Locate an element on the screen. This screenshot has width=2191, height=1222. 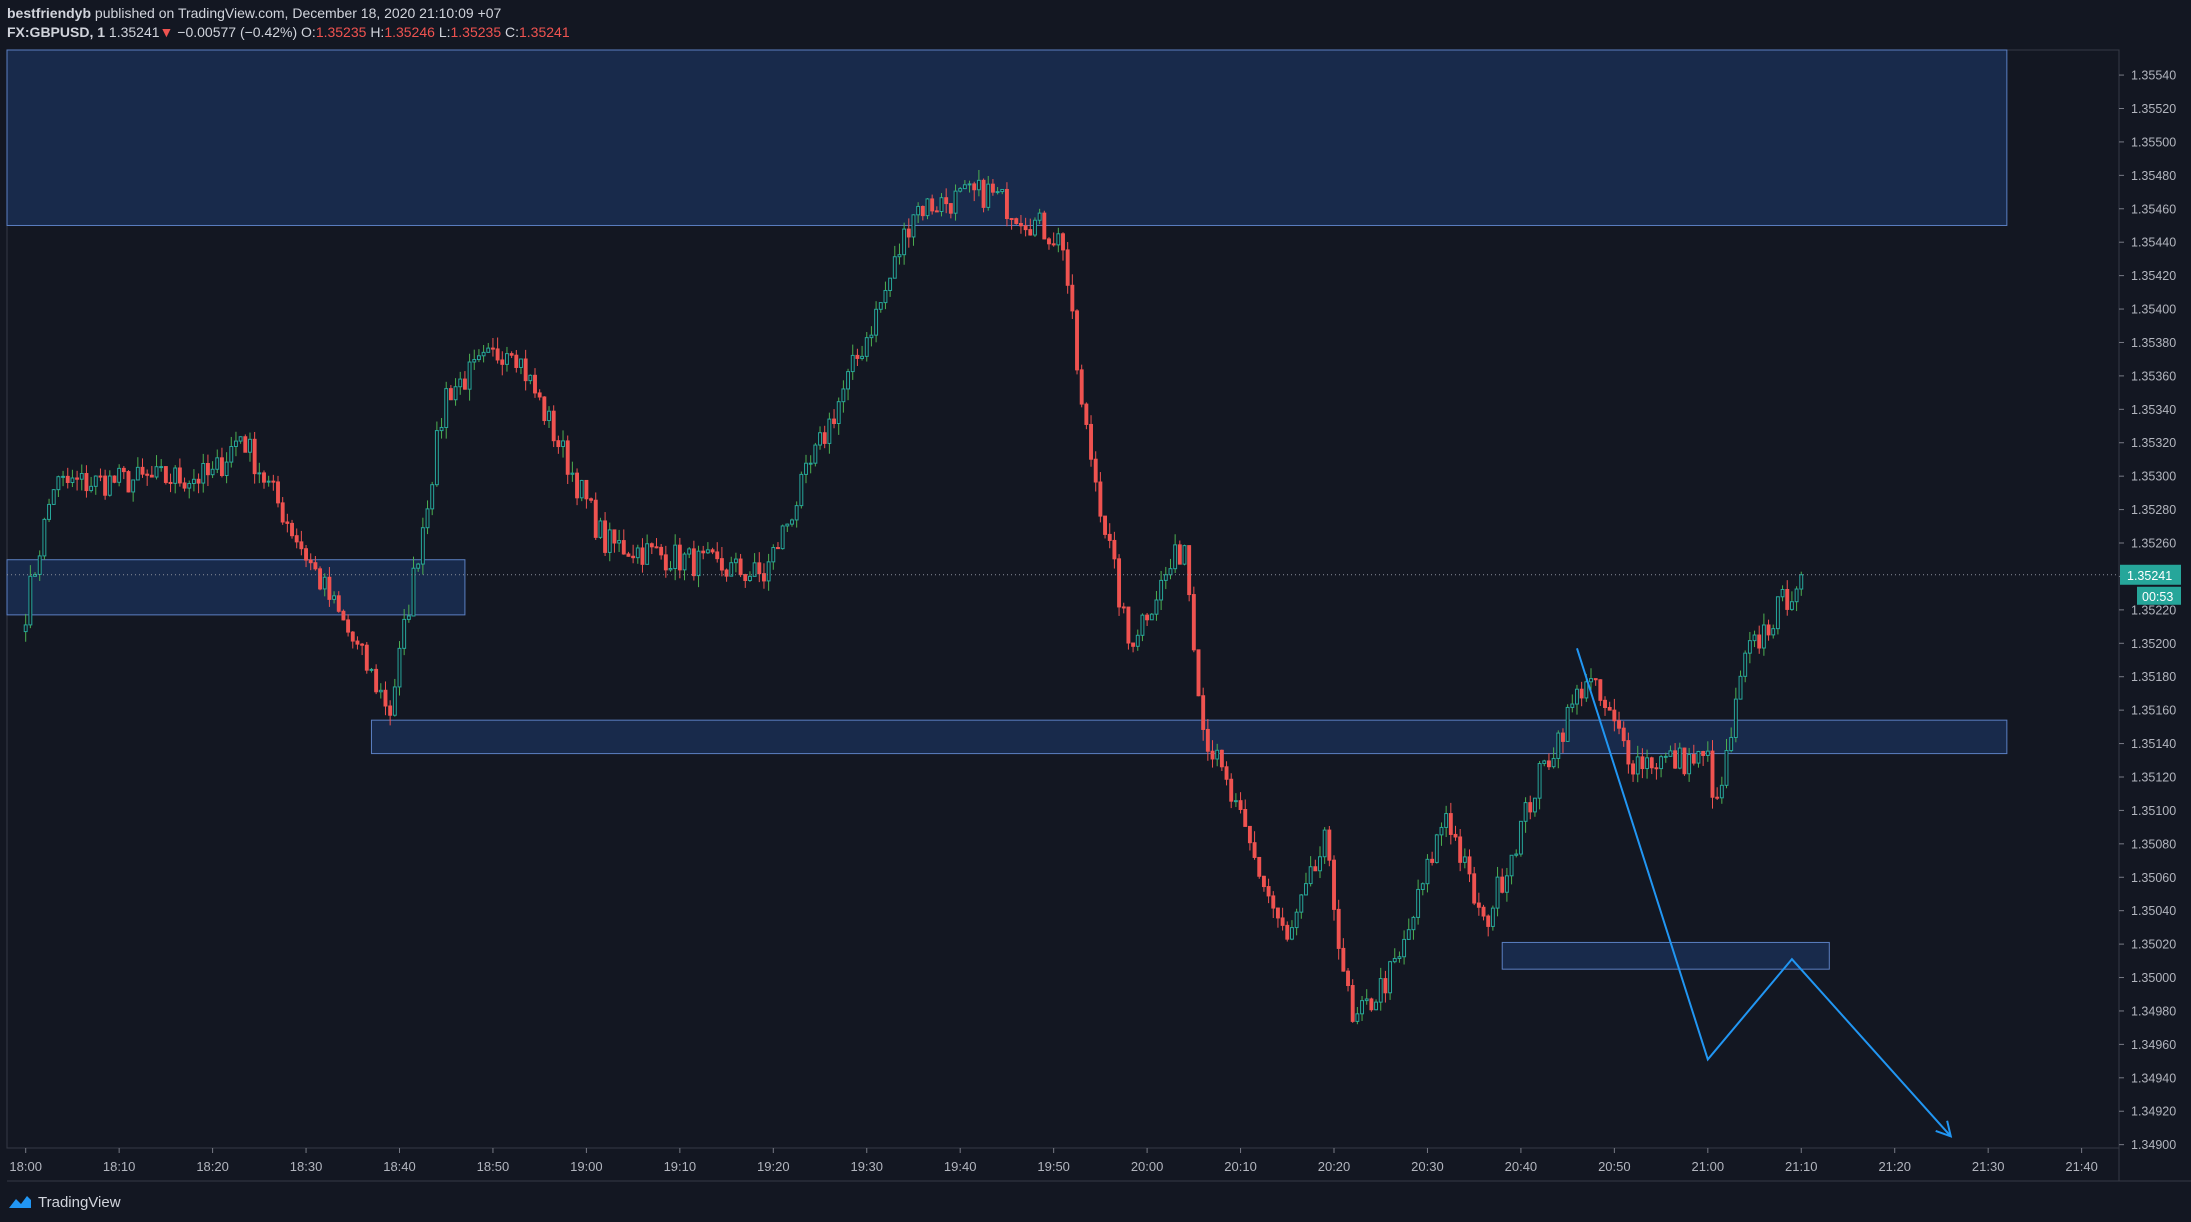
time-tick-label: 21:00 is located at coordinates (1708, 1166).